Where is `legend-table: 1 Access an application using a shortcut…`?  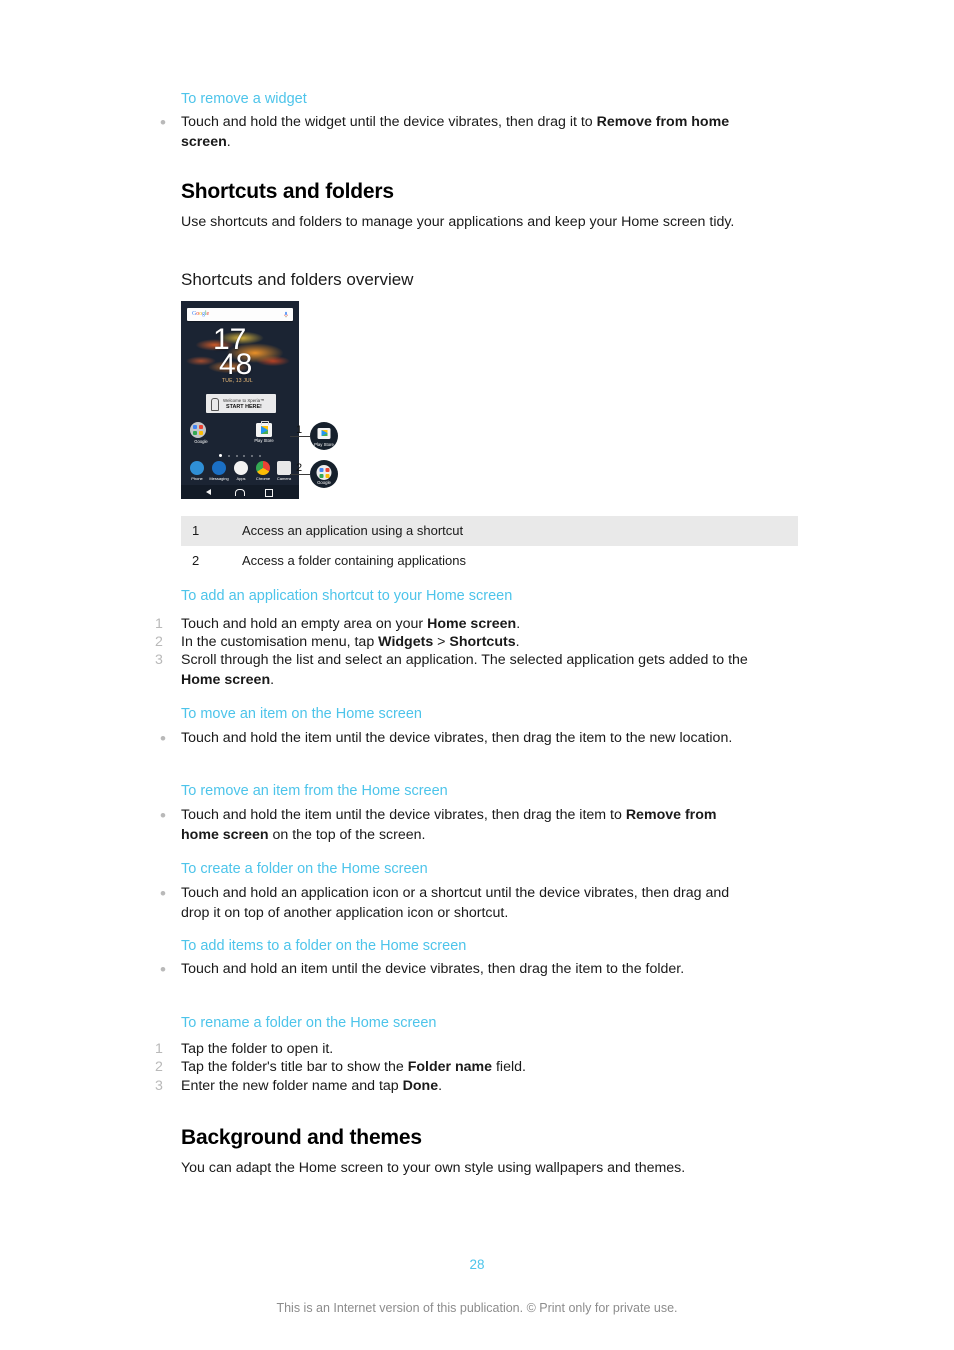 legend-table: 1 Access an application using a shortcut… is located at coordinates (489, 546).